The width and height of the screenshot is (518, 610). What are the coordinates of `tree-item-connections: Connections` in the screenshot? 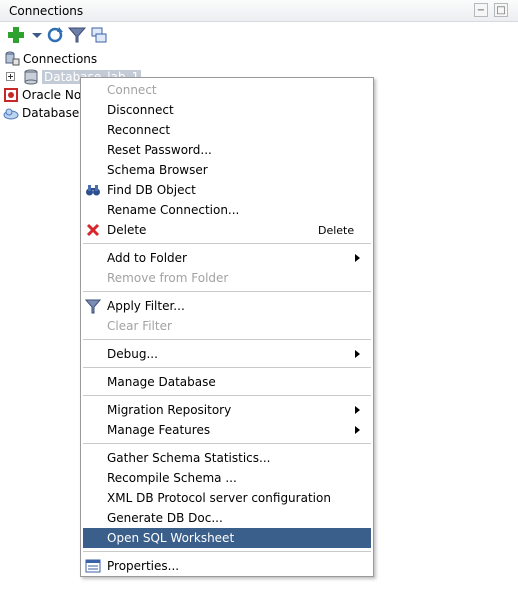 It's located at (60, 59).